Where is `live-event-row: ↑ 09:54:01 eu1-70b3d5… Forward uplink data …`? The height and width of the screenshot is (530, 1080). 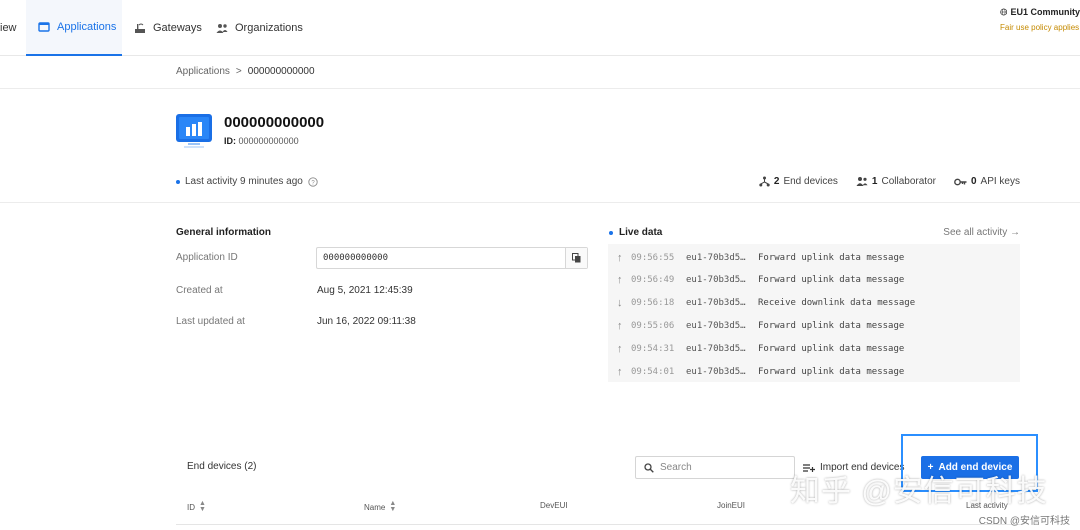
live-event-row: ↑ 09:54:01 eu1-70b3d5… Forward uplink data … is located at coordinates (814, 371).